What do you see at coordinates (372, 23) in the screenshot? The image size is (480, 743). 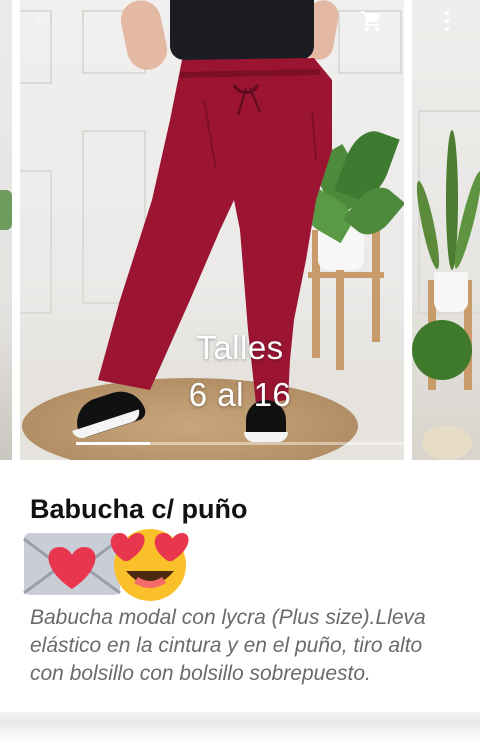 I see `cart-icon` at bounding box center [372, 23].